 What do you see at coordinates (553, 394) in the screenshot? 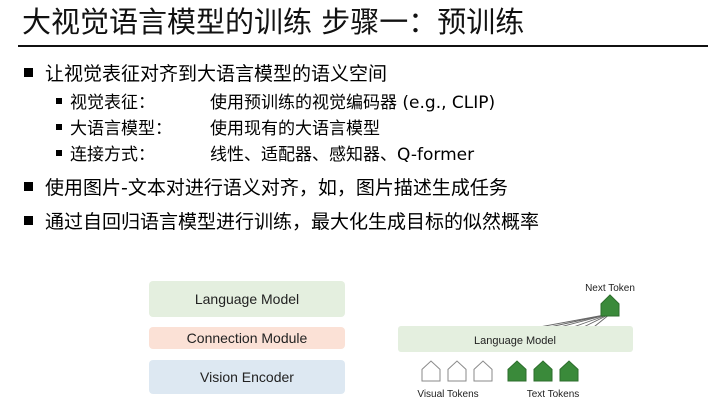
I see `text-tokens-label: Text Tokens` at bounding box center [553, 394].